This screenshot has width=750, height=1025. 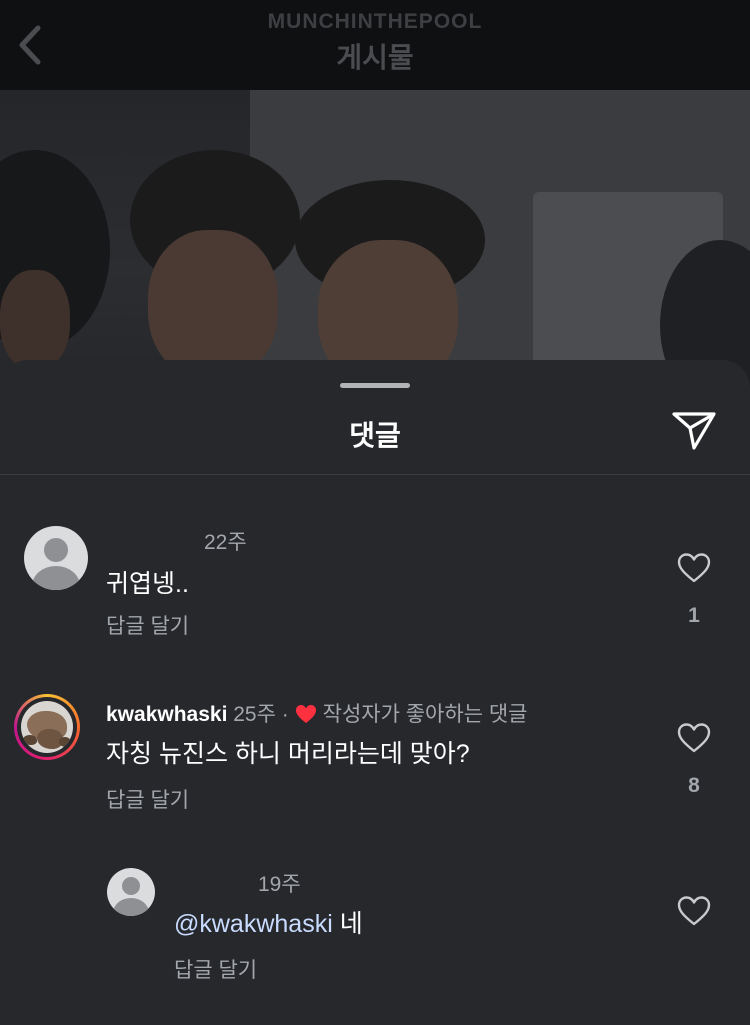 I want to click on comment-text: 귀엽넹.., so click(x=147, y=584).